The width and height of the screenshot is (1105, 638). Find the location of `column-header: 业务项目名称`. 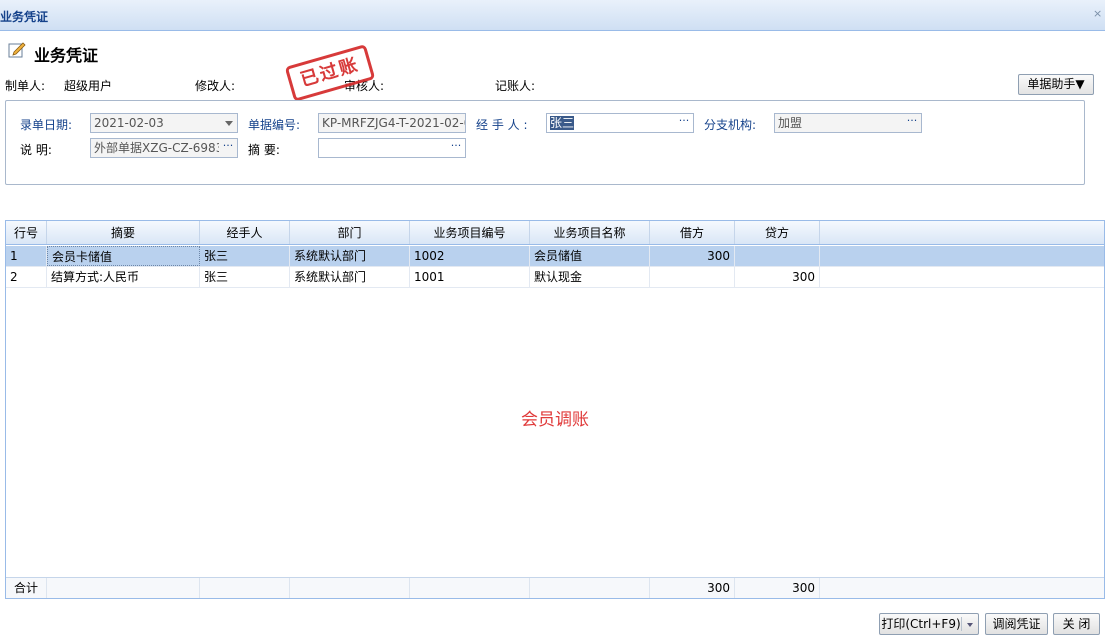

column-header: 业务项目名称 is located at coordinates (590, 232).